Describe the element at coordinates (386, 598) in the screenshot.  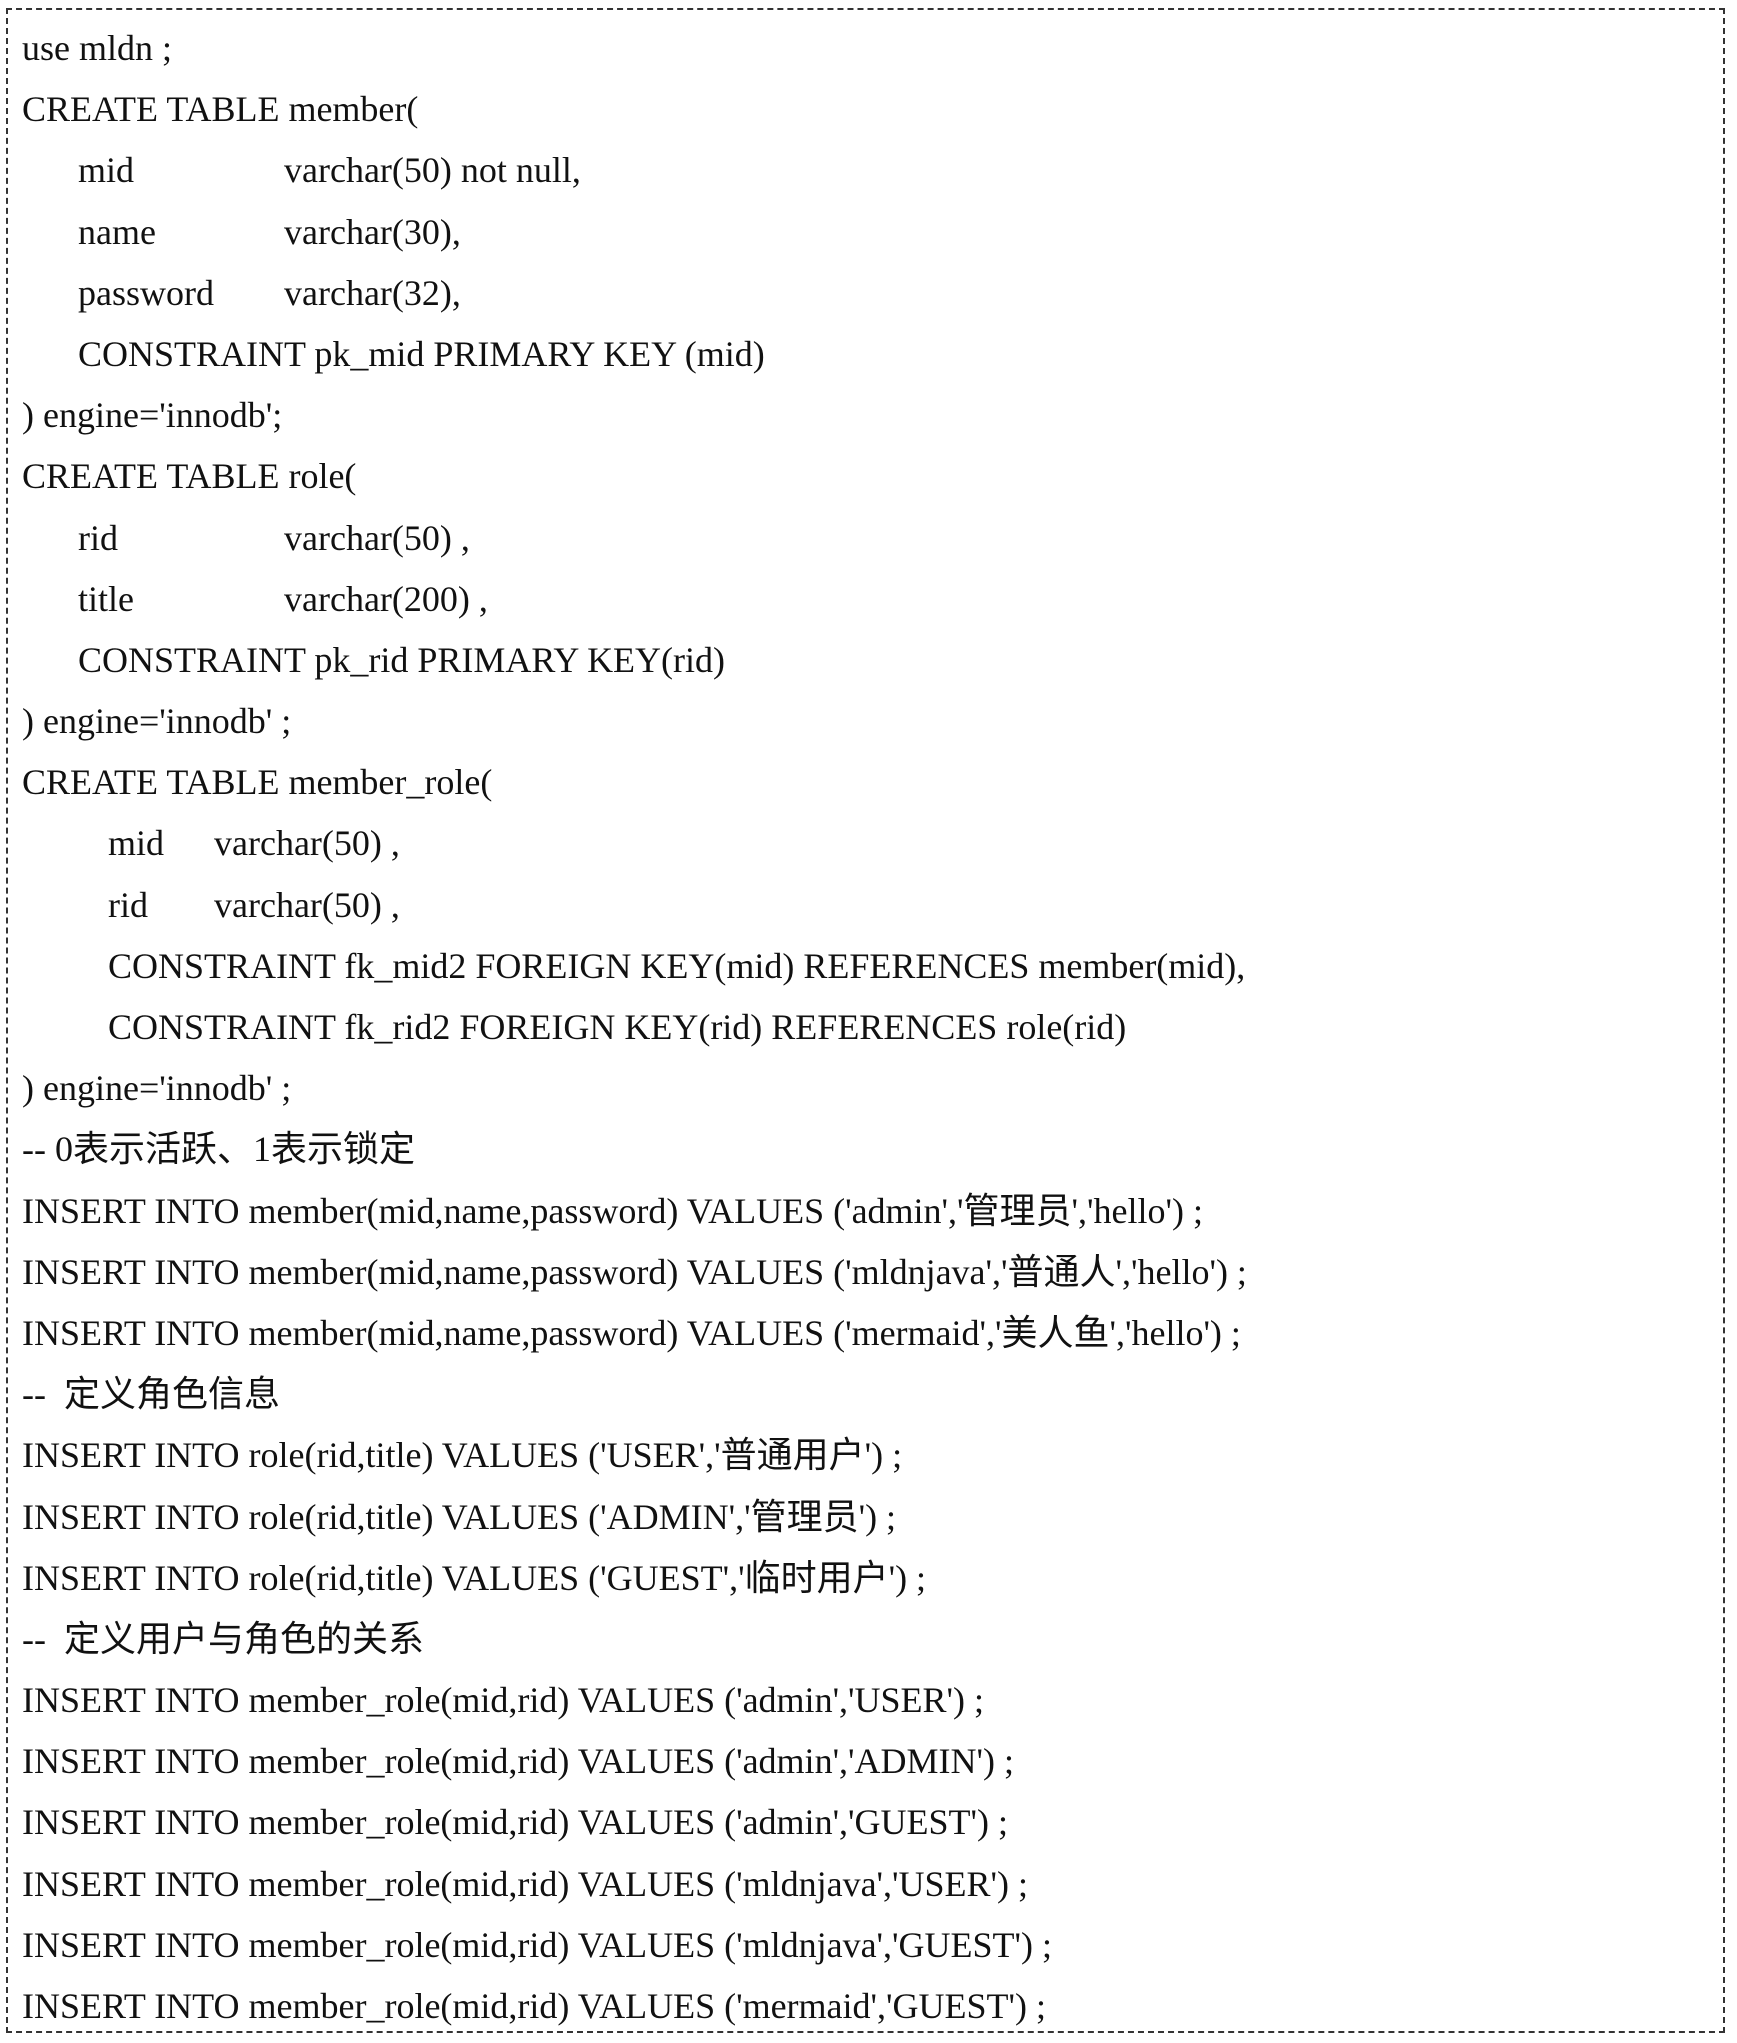
I see `column-type: varchar(200) ,` at that location.